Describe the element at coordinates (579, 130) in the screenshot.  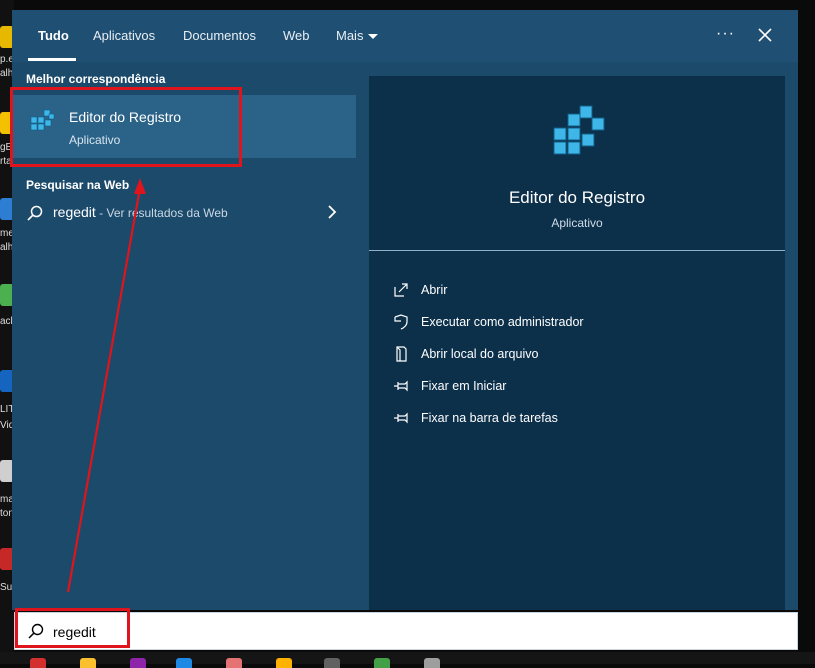
I see `registry-editor-icon` at that location.